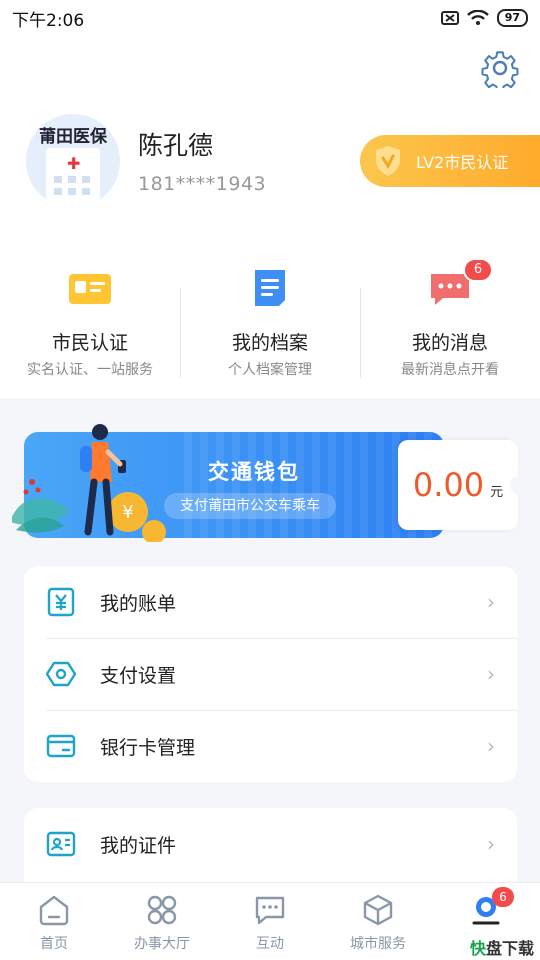 The height and width of the screenshot is (960, 540). Describe the element at coordinates (450, 370) in the screenshot. I see `quick-subtitle: 最新消息点开看` at that location.